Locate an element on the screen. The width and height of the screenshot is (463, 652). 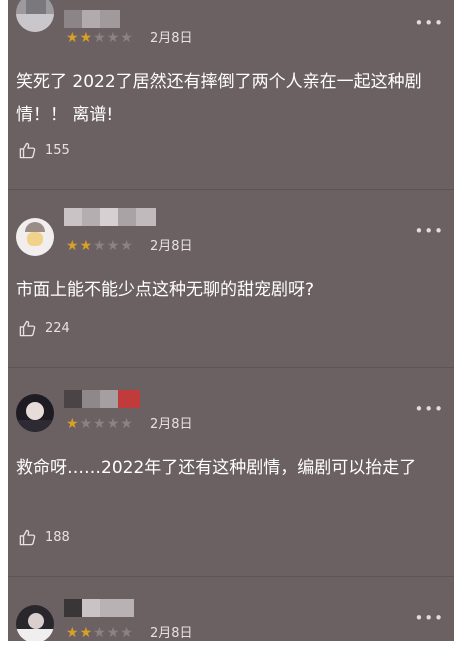
like-button: 155 is located at coordinates (44, 150).